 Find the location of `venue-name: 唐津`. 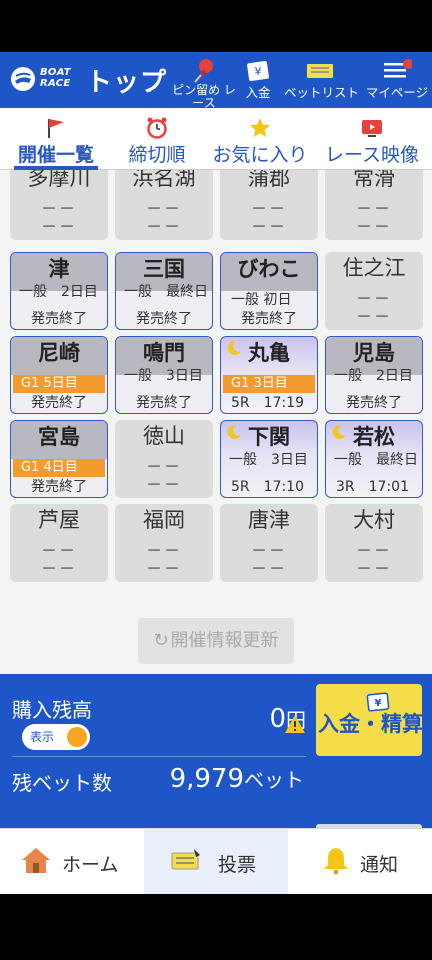

venue-name: 唐津 is located at coordinates (269, 520).